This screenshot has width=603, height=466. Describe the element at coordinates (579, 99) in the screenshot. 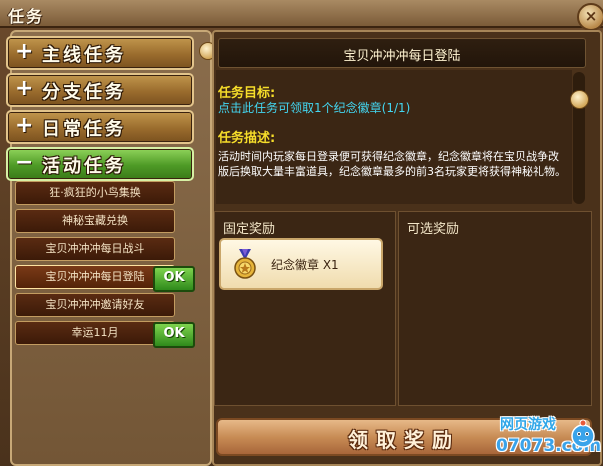

I see `description-scroll-knob` at that location.